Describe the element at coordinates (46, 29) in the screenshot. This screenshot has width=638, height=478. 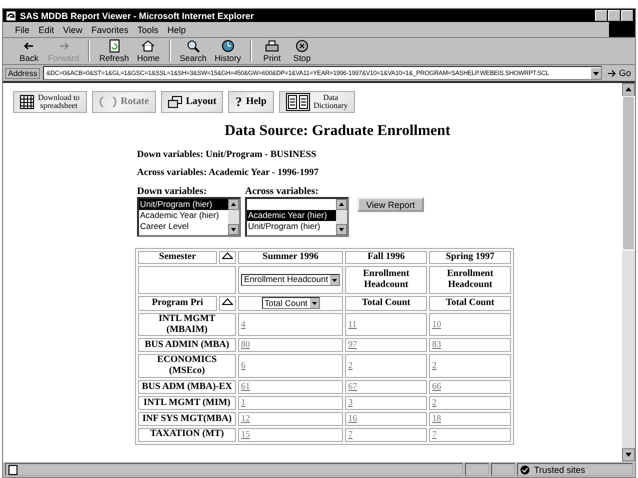
I see `menu-item: Edit` at that location.